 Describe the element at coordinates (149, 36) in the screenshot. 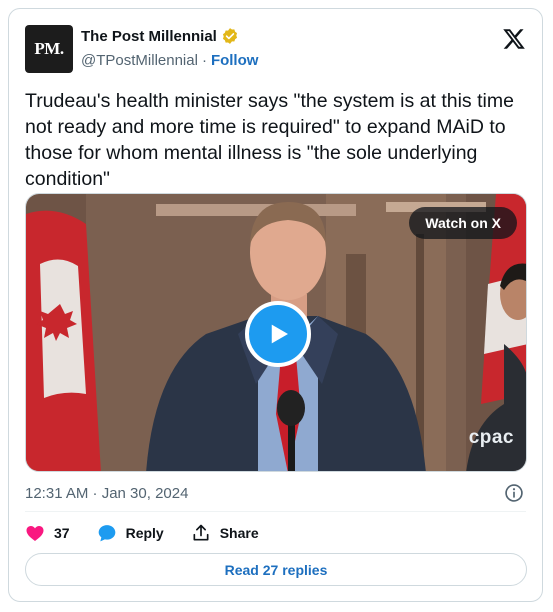

I see `author-name: The Post Millennial` at that location.